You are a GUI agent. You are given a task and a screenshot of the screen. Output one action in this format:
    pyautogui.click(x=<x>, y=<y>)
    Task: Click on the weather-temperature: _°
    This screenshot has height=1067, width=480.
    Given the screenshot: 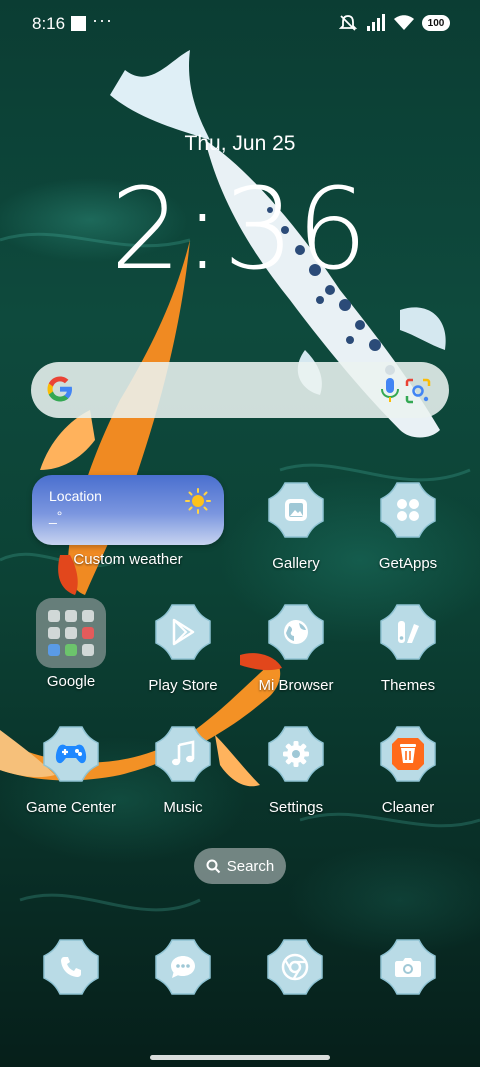 What is the action you would take?
    pyautogui.click(x=56, y=516)
    